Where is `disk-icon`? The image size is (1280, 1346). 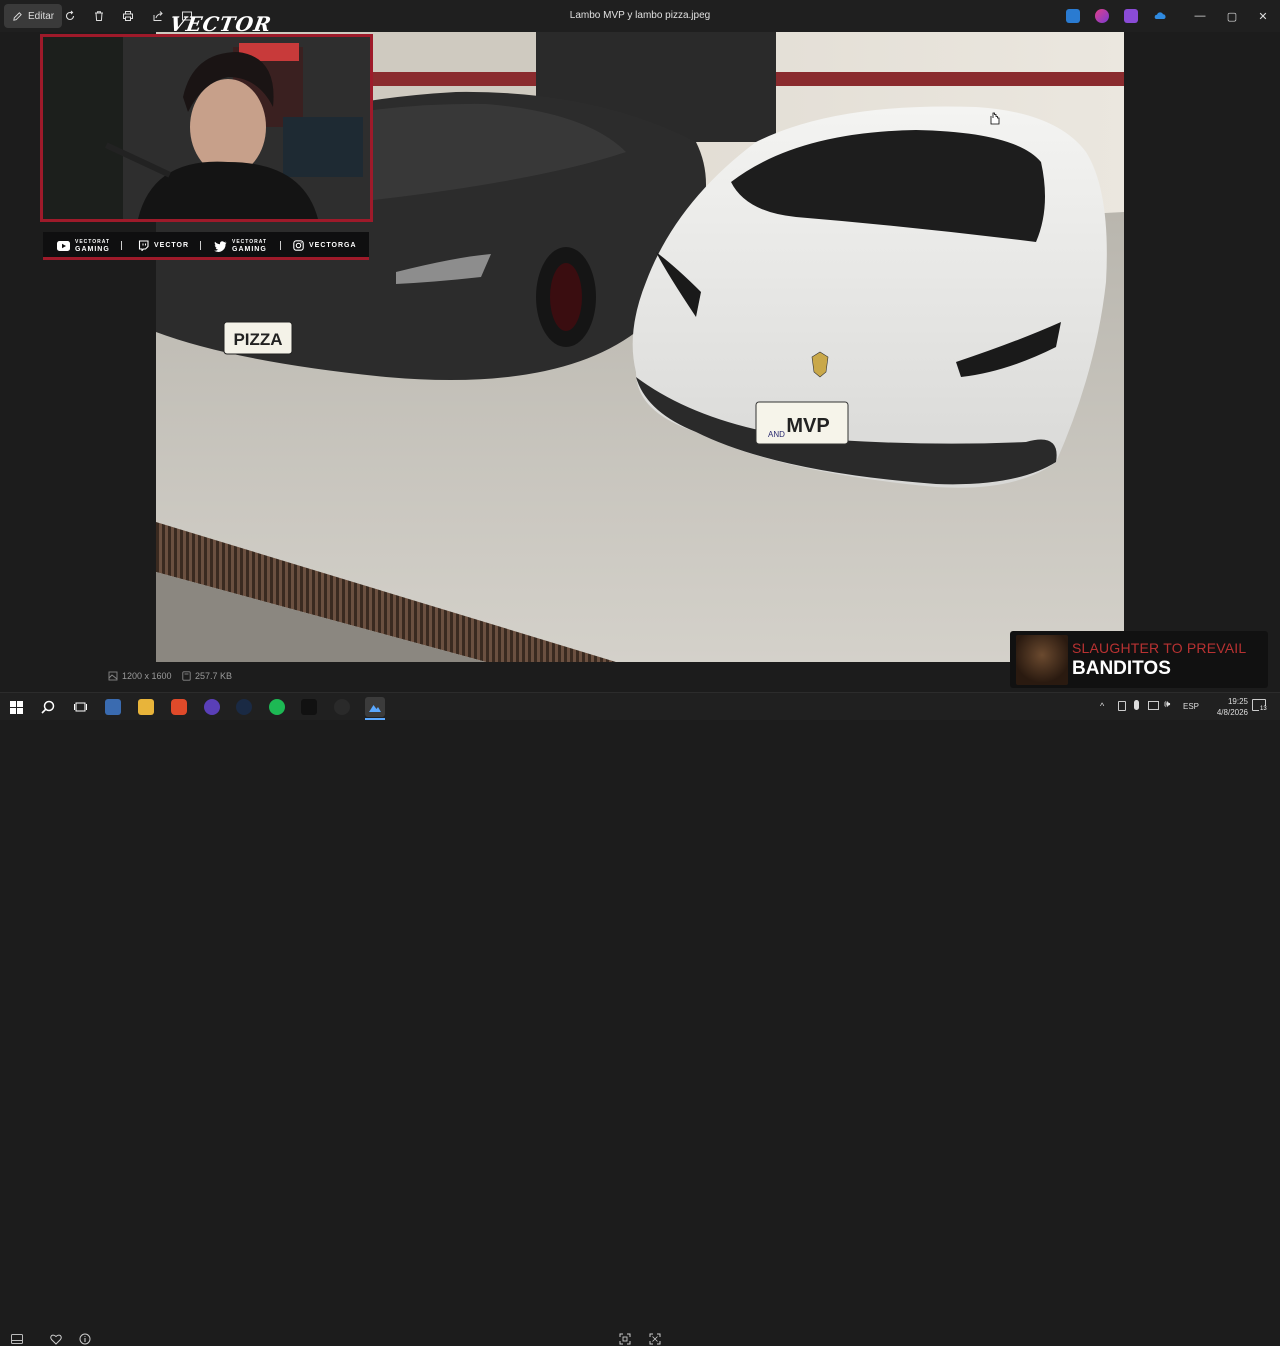 disk-icon is located at coordinates (186, 676).